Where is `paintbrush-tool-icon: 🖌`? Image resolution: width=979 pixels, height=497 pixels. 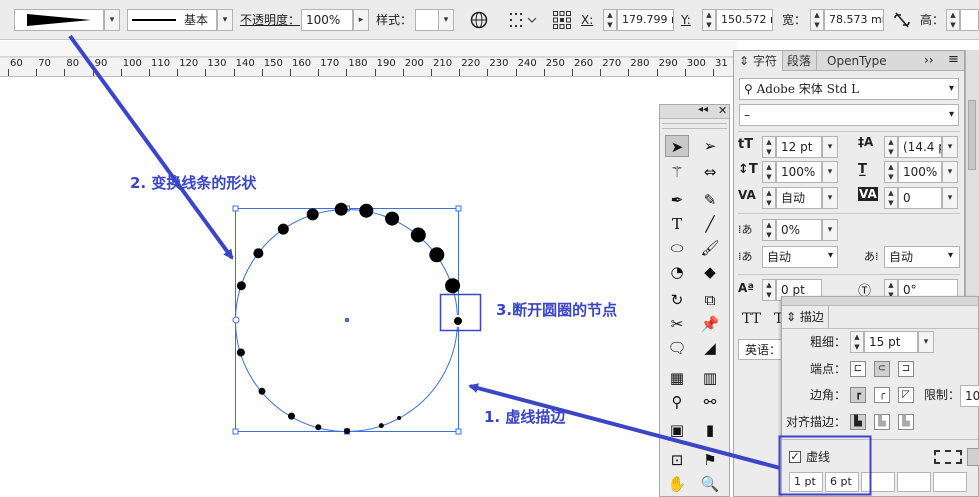 paintbrush-tool-icon: 🖌 is located at coordinates (710, 248).